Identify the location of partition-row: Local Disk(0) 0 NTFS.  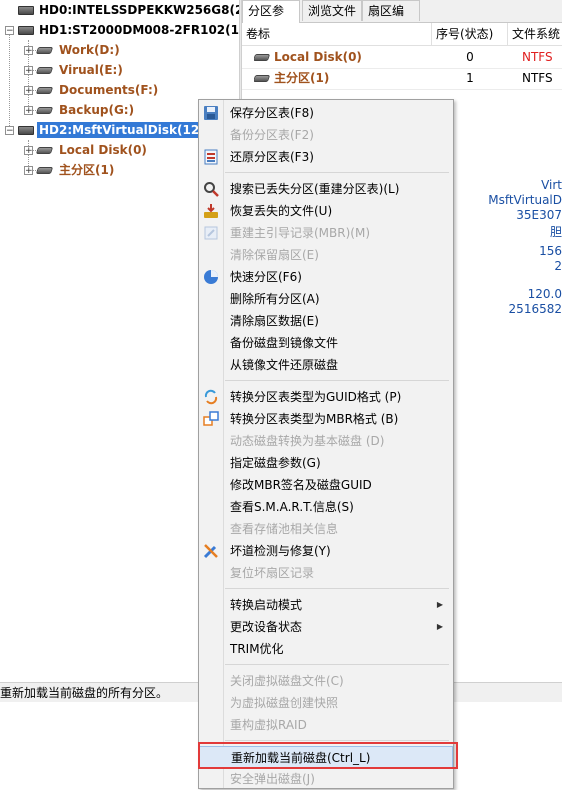
(402, 57).